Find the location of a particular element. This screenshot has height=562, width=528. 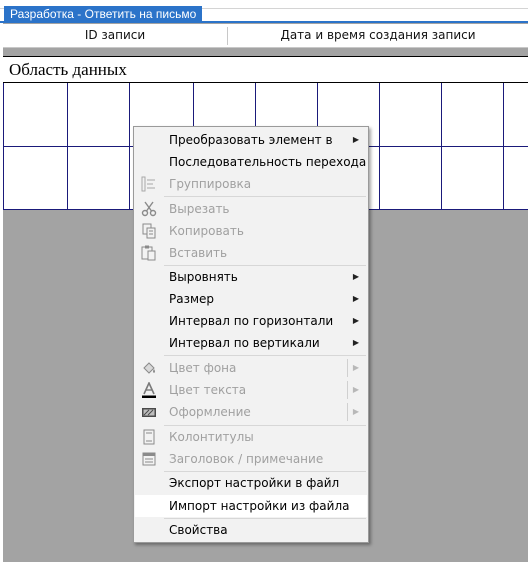

menu-item-size: Размер ▶ is located at coordinates (251, 299).